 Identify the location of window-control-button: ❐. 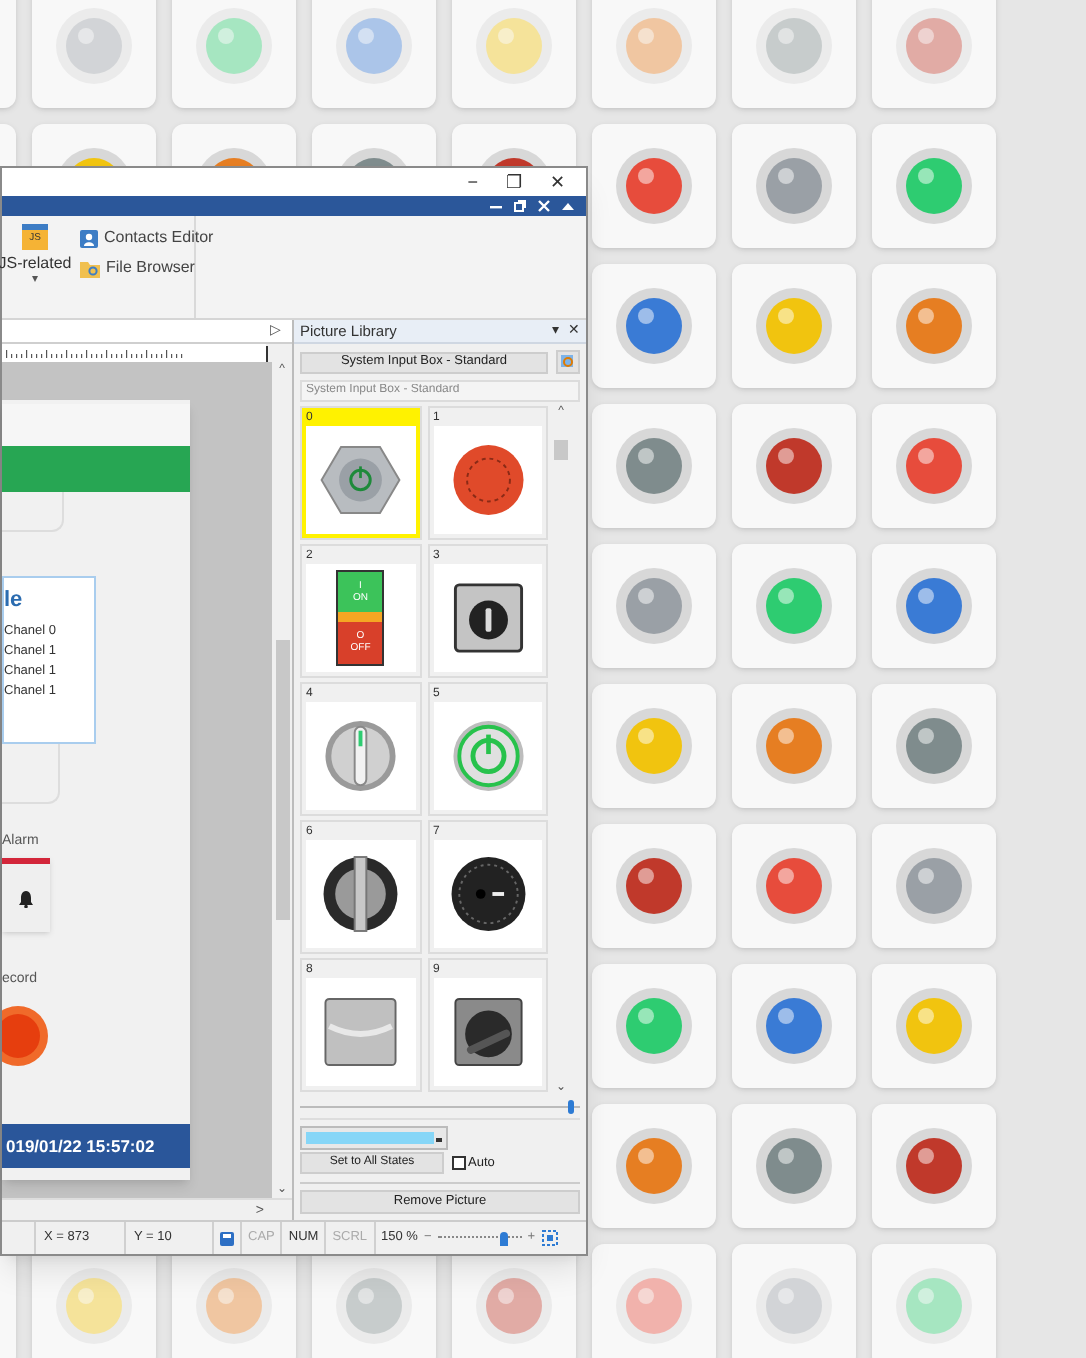
(514, 182).